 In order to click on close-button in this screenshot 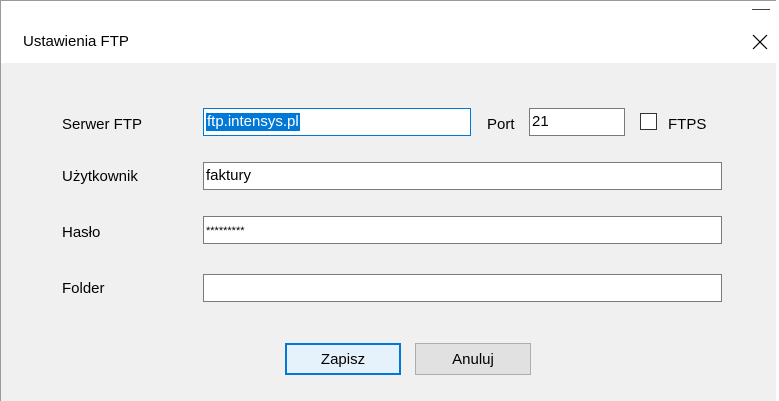, I will do `click(760, 42)`.